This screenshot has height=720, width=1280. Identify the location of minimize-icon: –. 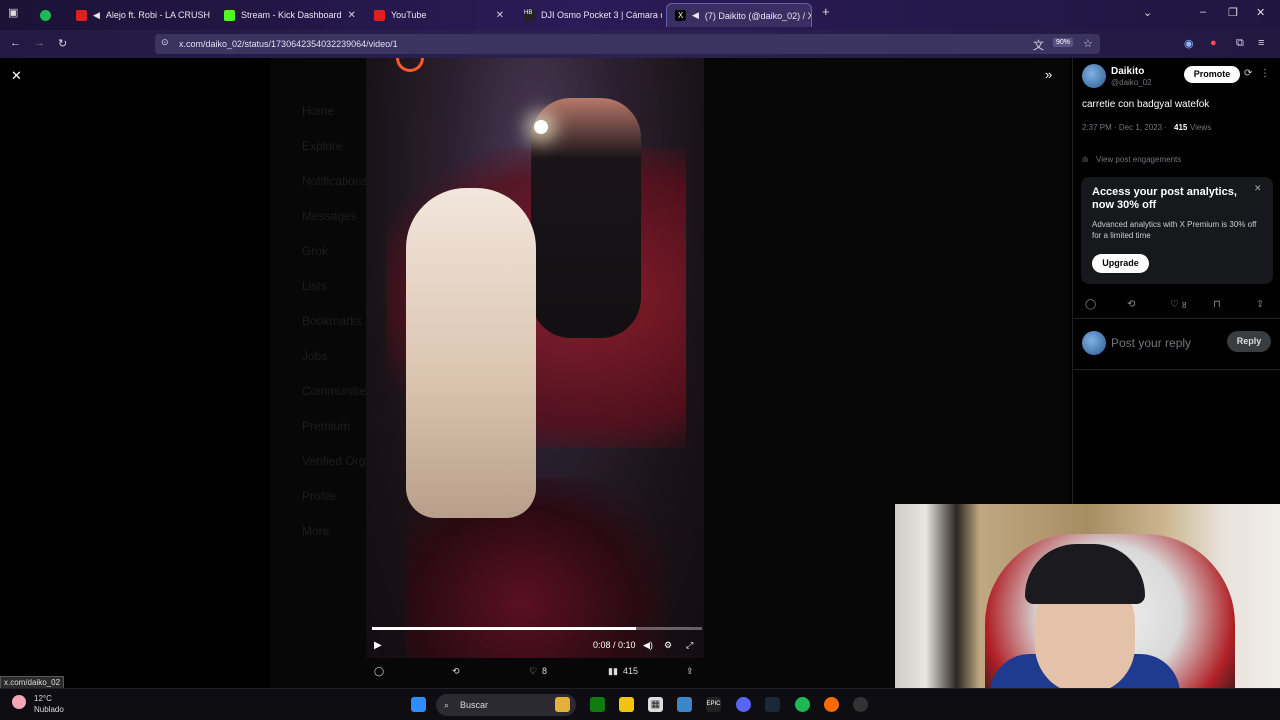
(1203, 12).